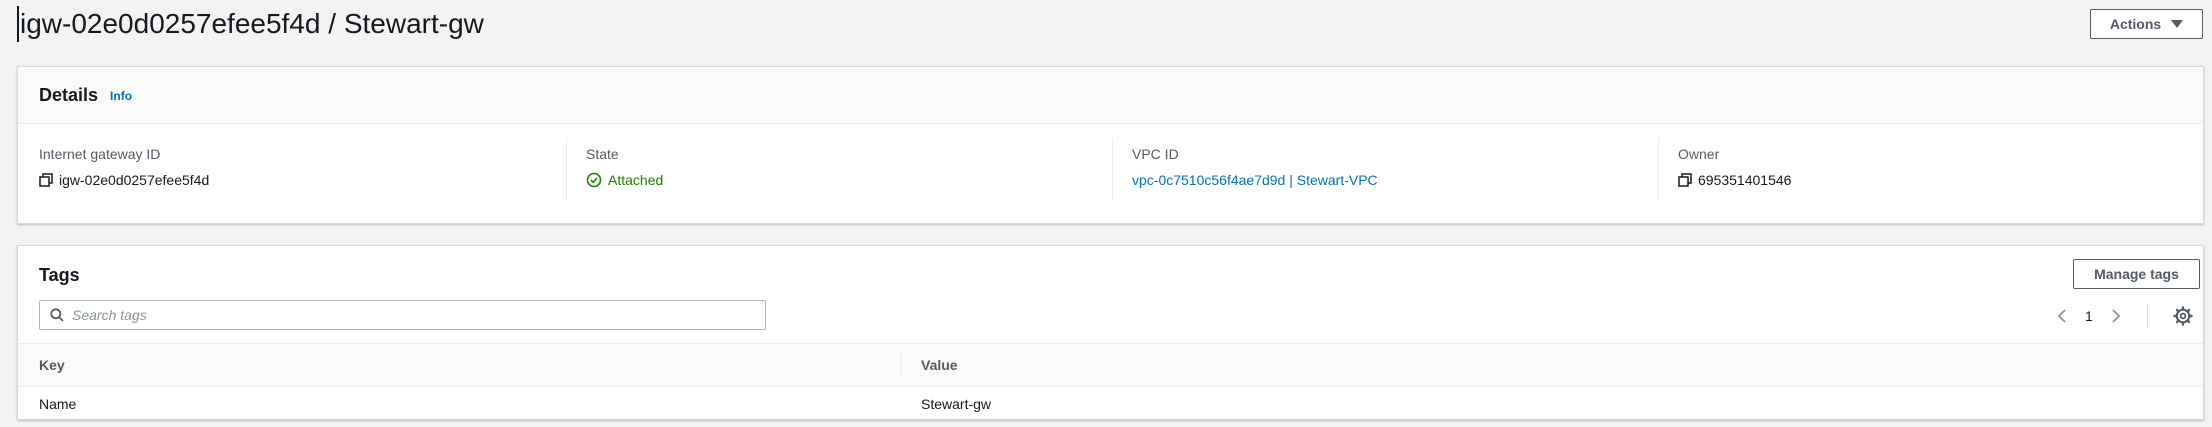 The image size is (2212, 427). What do you see at coordinates (2116, 316) in the screenshot?
I see `chevron-right-icon` at bounding box center [2116, 316].